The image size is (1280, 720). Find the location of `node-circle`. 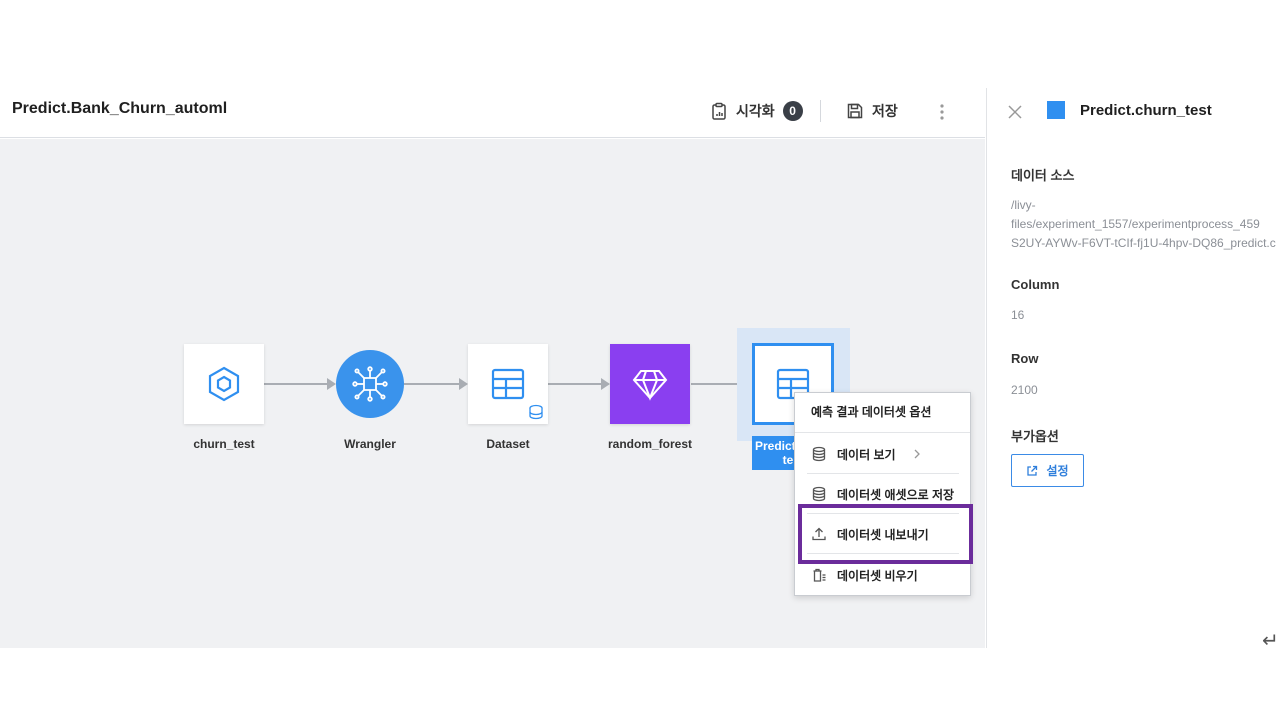

node-circle is located at coordinates (370, 384).